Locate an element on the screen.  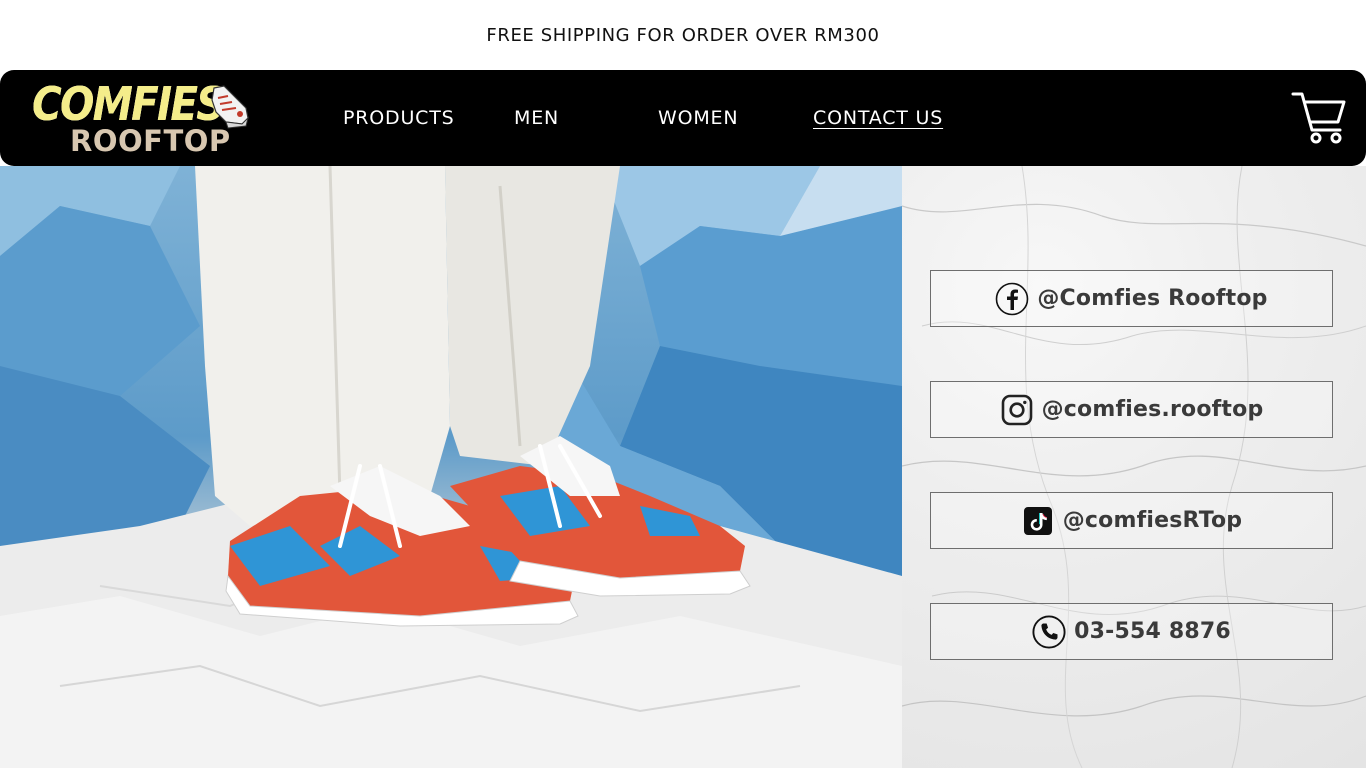
cart-icon is located at coordinates (1319, 118).